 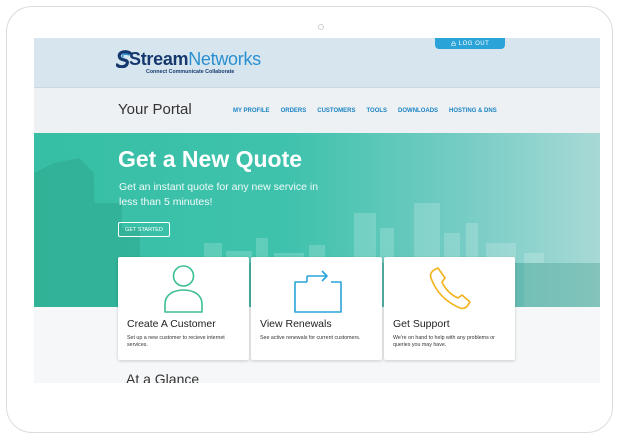 I want to click on nav-hosting-dns: HOSTING & DNS, so click(x=473, y=111).